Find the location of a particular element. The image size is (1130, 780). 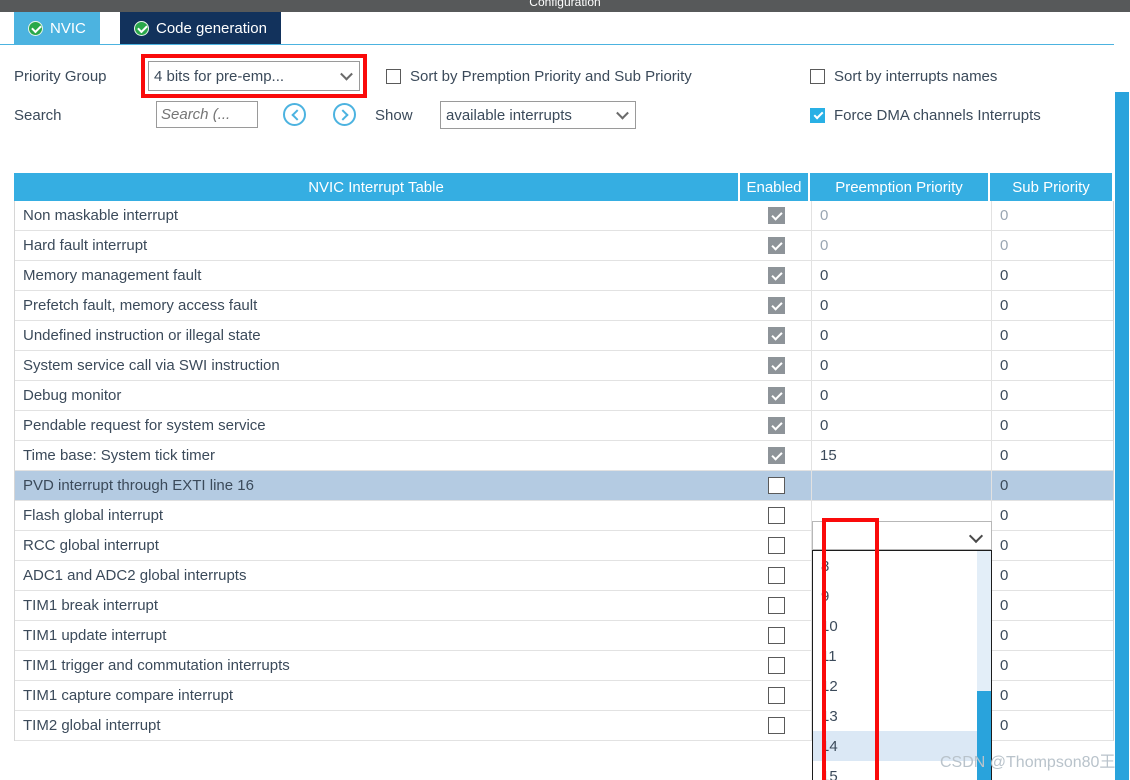

vertical-scrollbar-track is located at coordinates (1122, 412).